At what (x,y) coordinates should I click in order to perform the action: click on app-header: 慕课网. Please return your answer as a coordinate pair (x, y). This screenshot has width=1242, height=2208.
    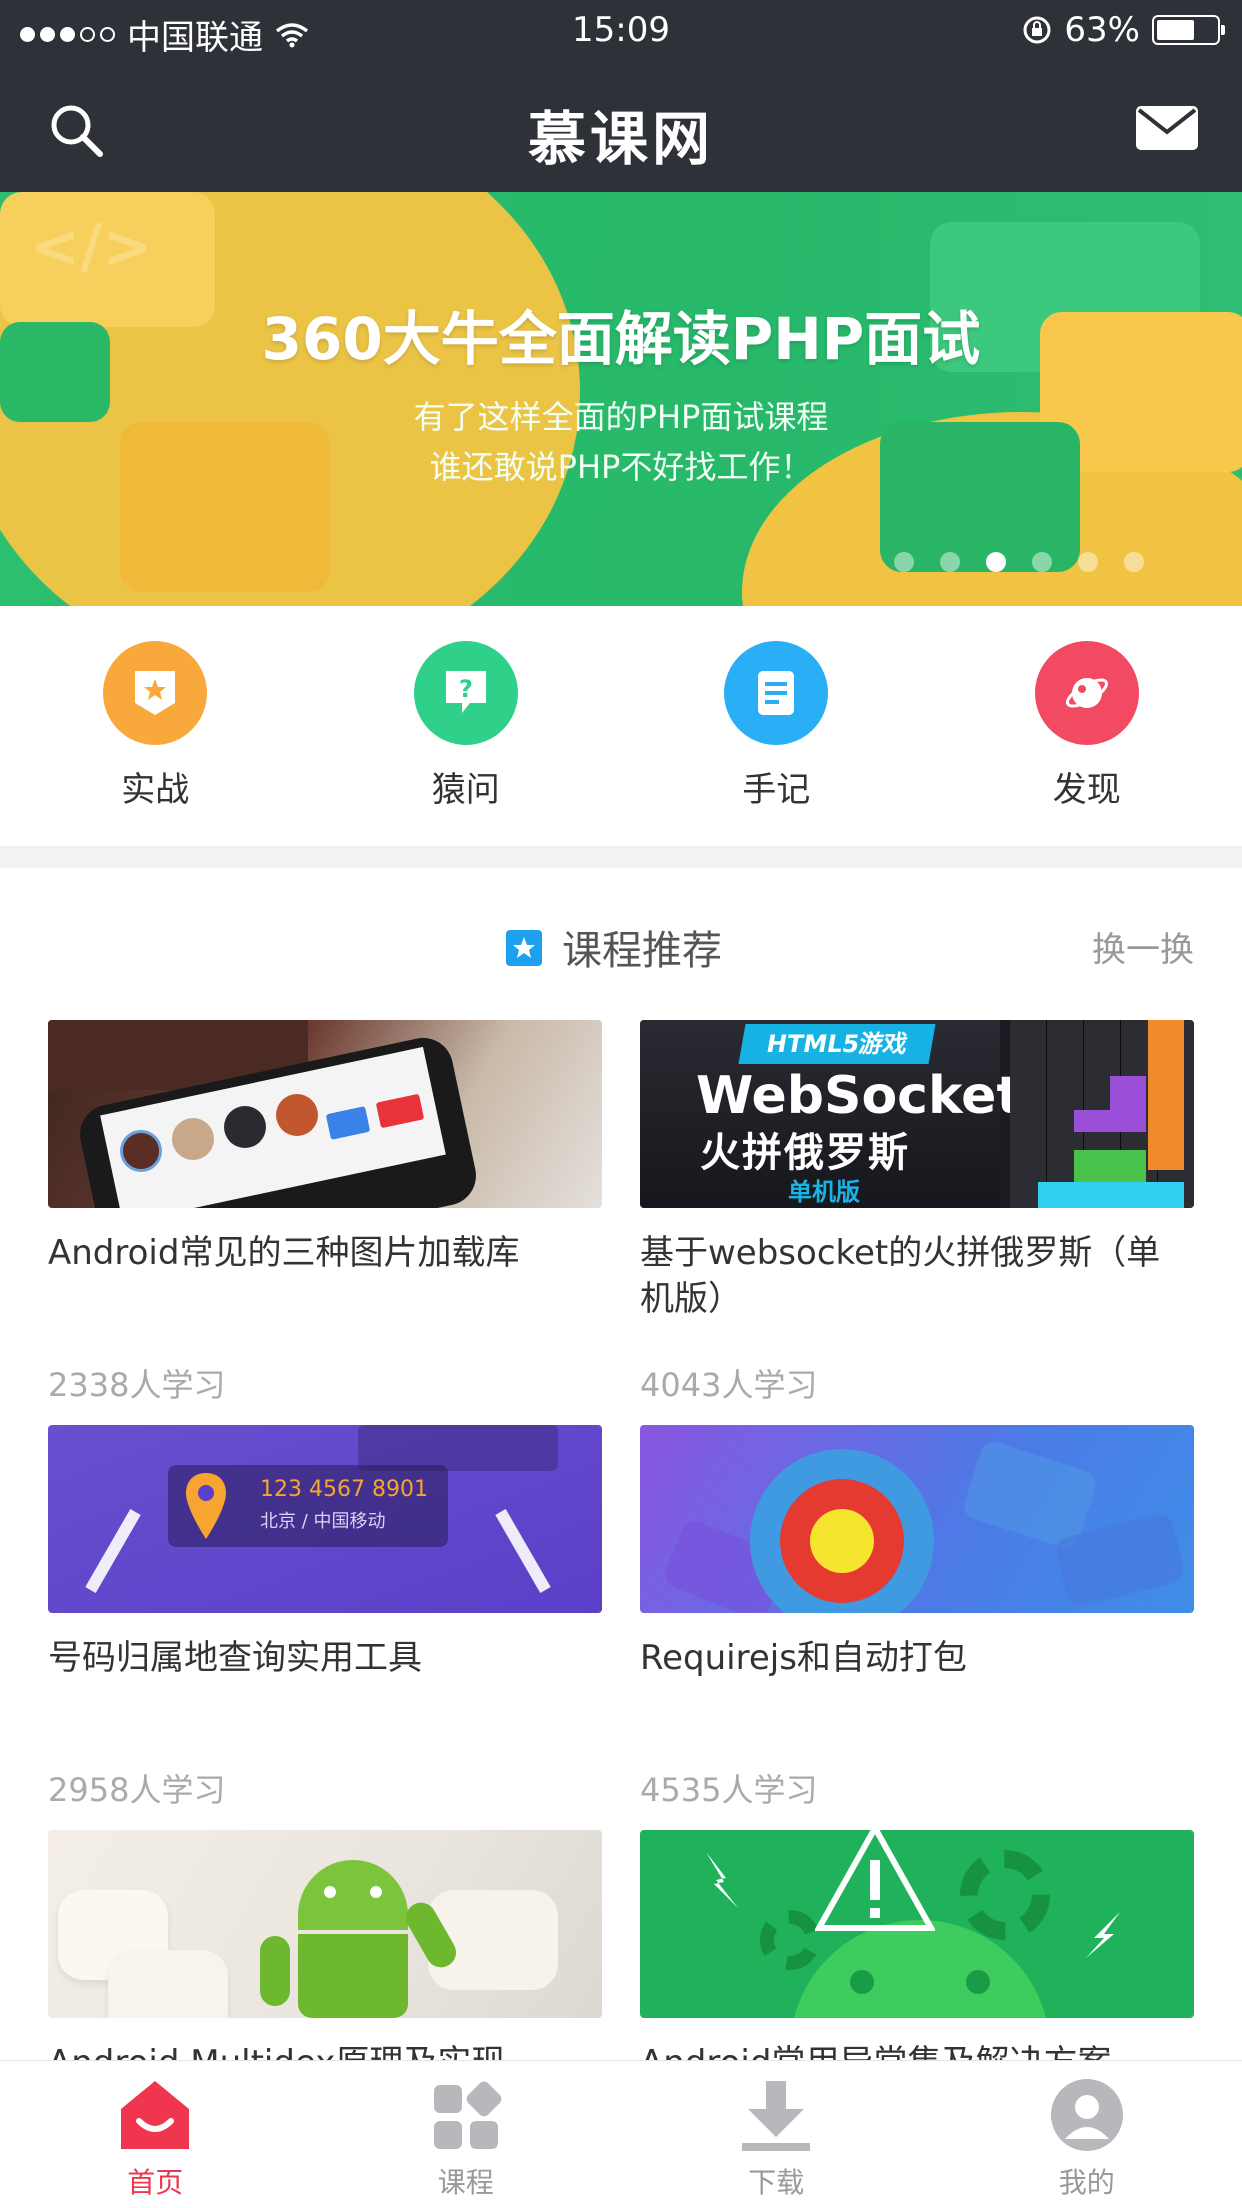
    Looking at the image, I should click on (621, 127).